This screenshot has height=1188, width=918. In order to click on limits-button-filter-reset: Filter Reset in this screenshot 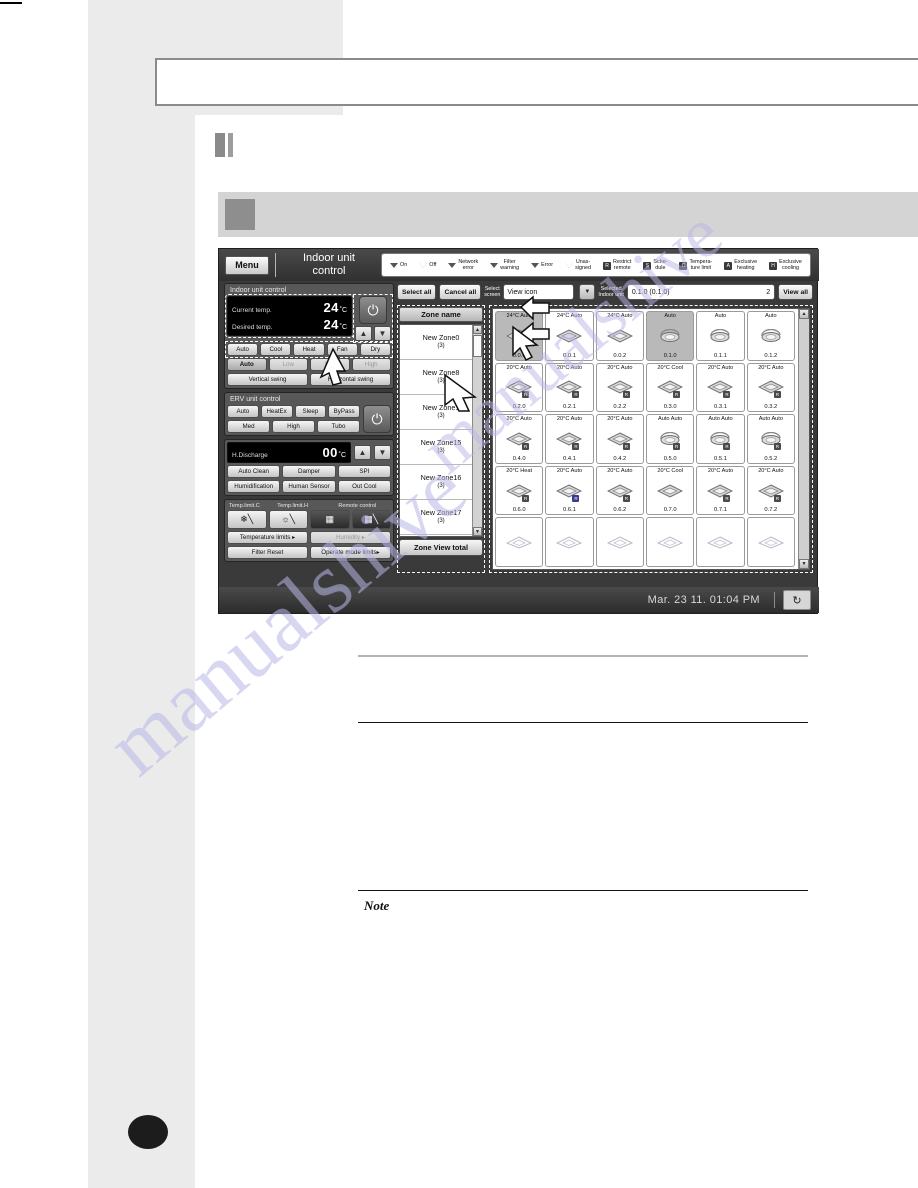, I will do `click(267, 552)`.